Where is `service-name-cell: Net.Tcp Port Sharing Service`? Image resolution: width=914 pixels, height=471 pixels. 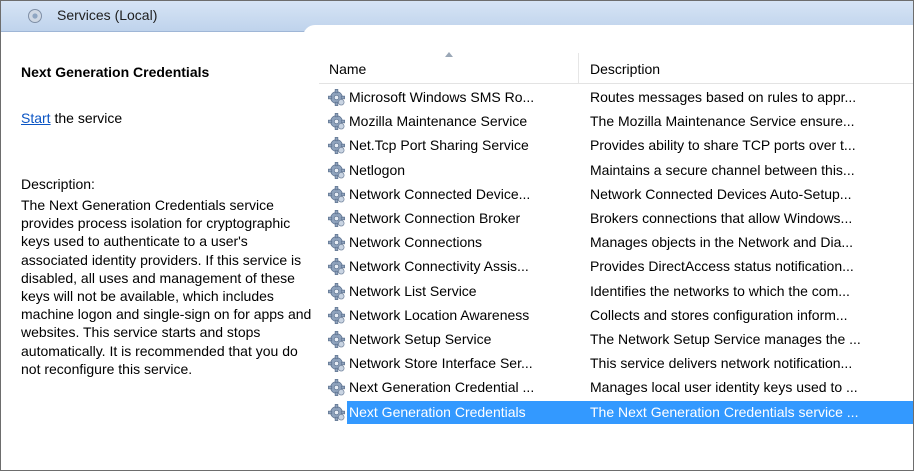
service-name-cell: Net.Tcp Port Sharing Service is located at coordinates (439, 145).